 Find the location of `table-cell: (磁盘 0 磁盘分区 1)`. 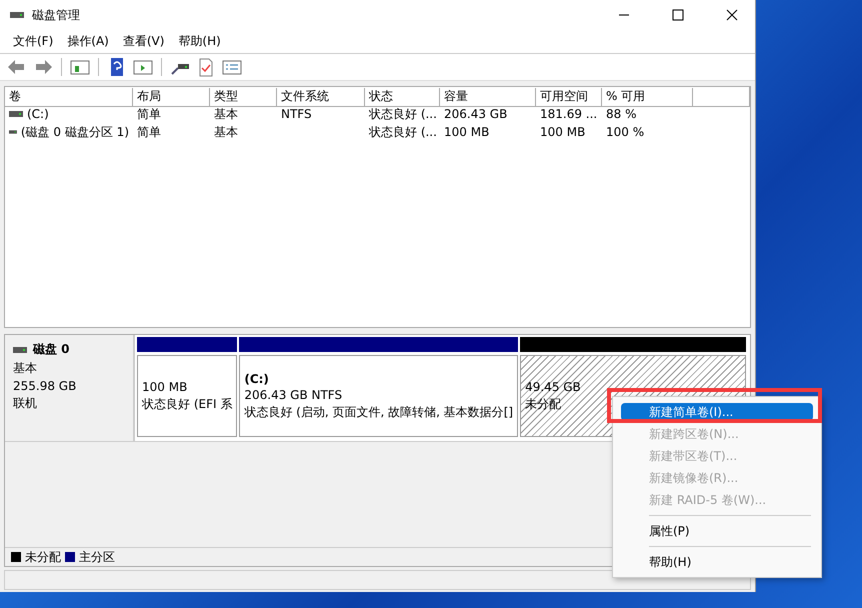

table-cell: (磁盘 0 磁盘分区 1) is located at coordinates (74, 132).